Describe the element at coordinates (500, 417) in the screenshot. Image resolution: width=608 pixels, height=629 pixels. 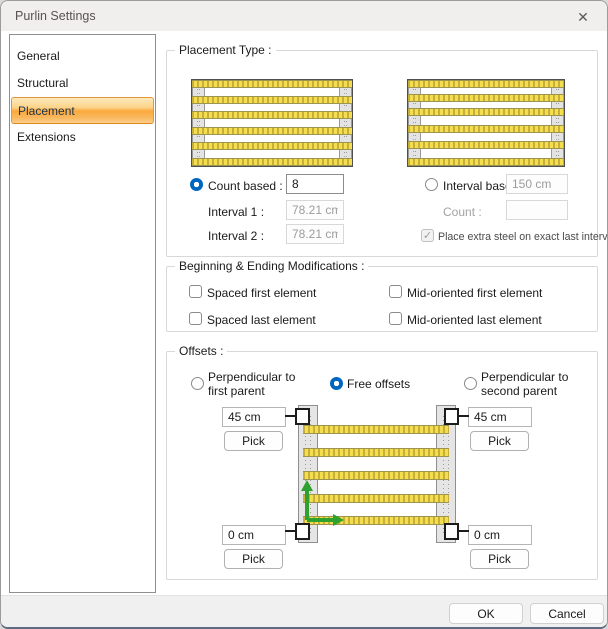
I see `offset-top-right-input` at that location.